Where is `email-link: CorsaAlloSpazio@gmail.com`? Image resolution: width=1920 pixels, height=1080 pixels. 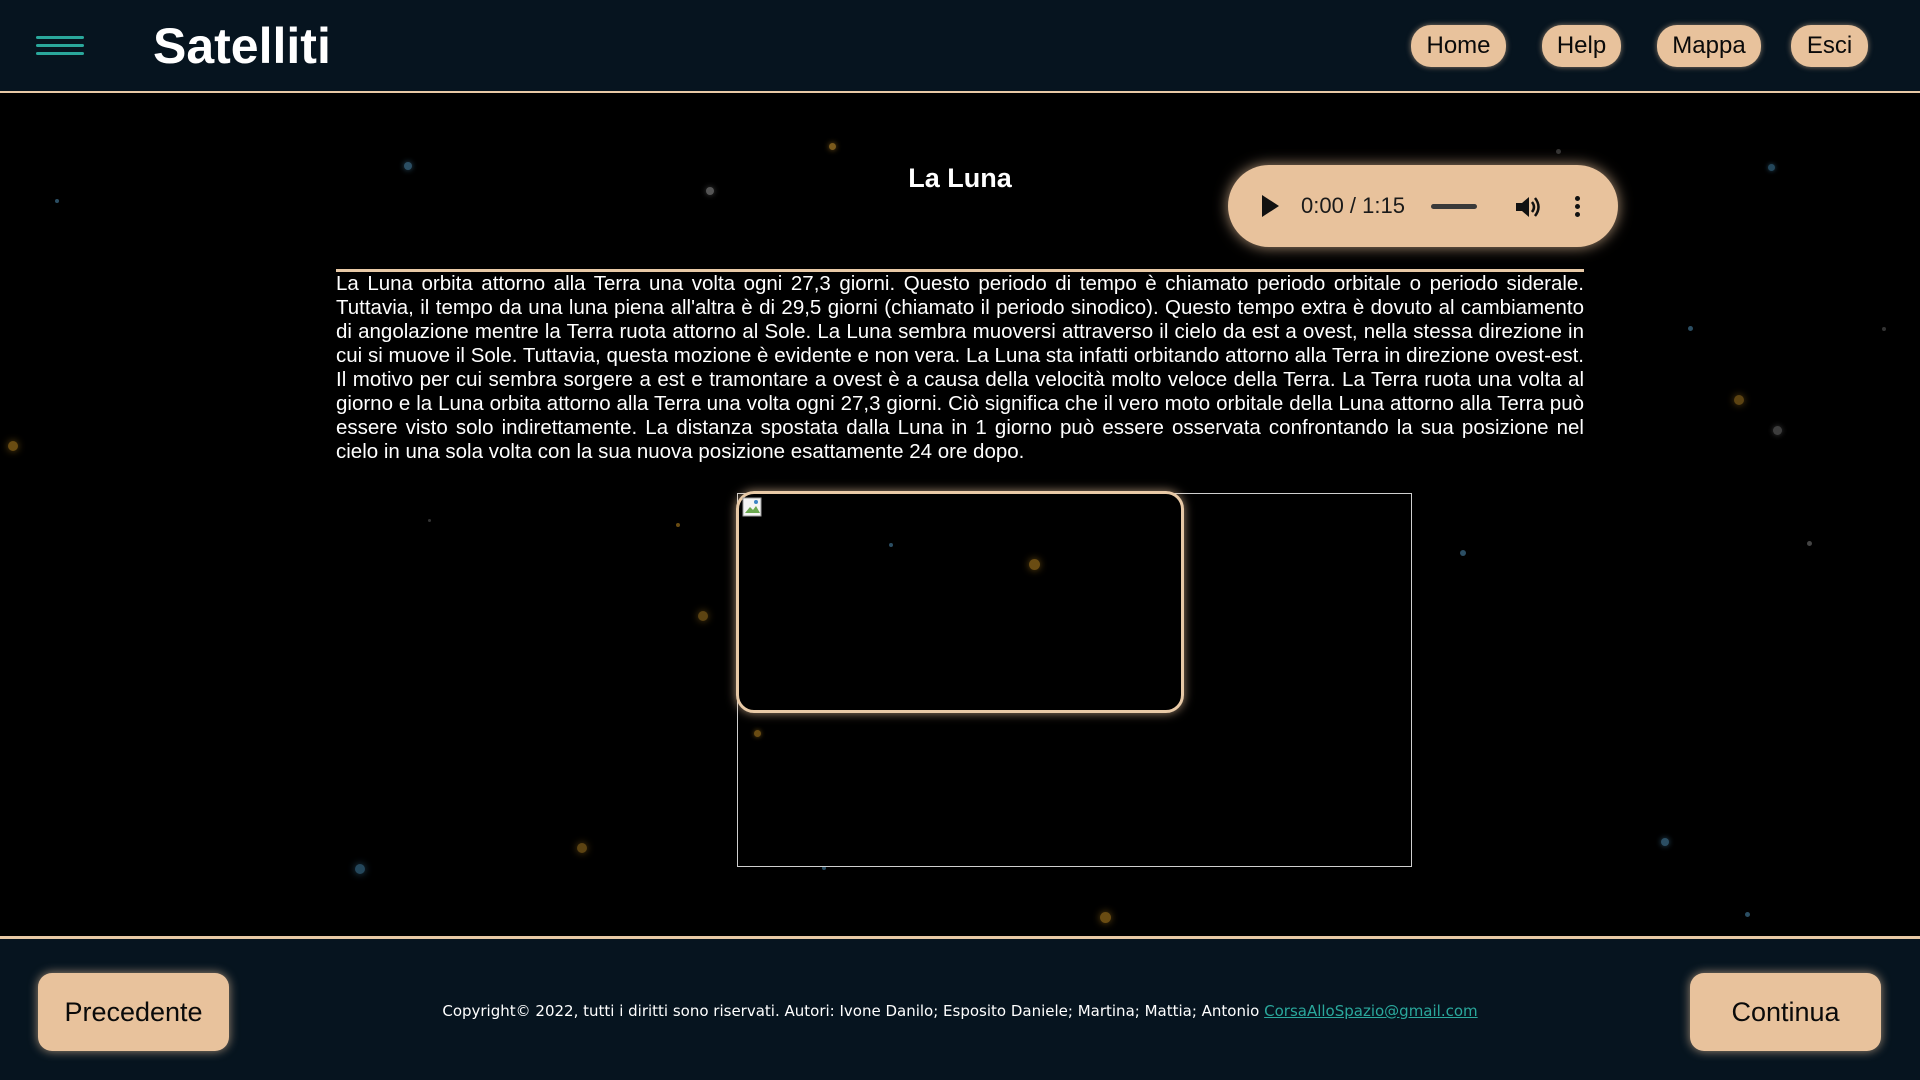
email-link: CorsaAlloSpazio@gmail.com is located at coordinates (1371, 1011).